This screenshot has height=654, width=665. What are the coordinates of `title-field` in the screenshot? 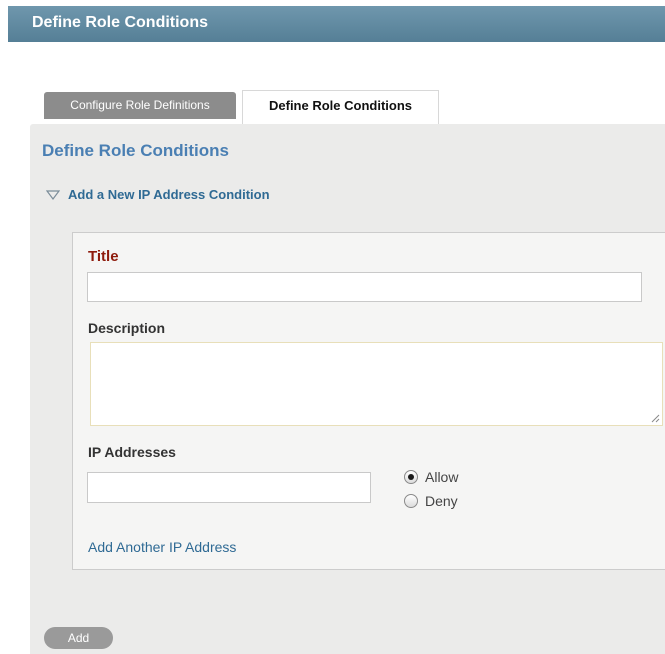 It's located at (364, 287).